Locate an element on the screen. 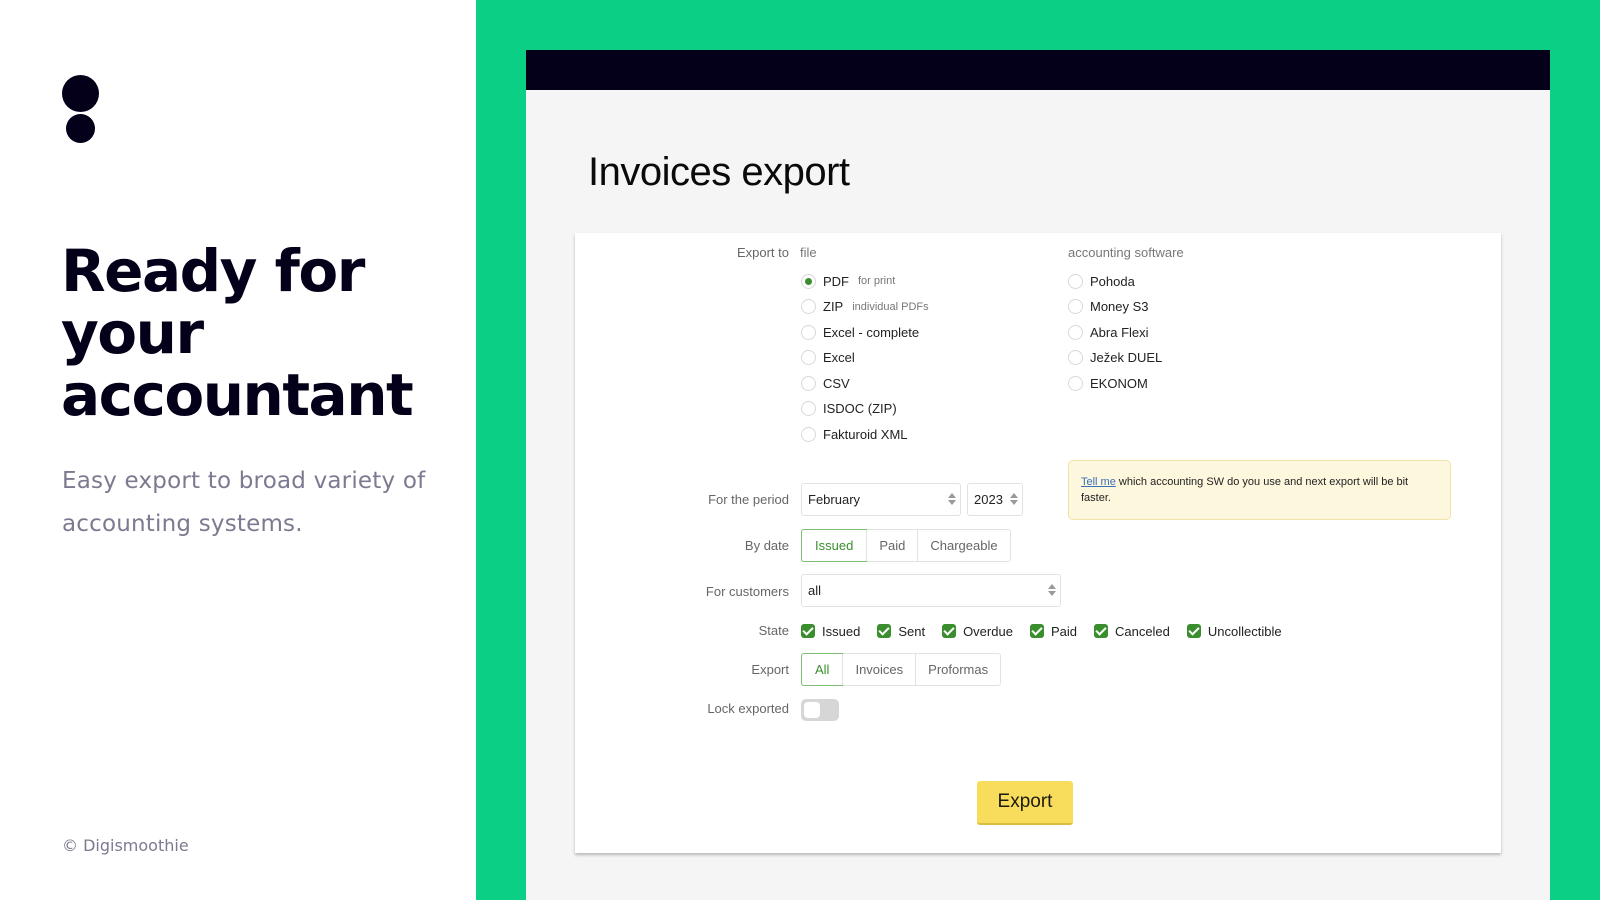 The image size is (1600, 900). file-option-csv: CSV is located at coordinates (825, 383).